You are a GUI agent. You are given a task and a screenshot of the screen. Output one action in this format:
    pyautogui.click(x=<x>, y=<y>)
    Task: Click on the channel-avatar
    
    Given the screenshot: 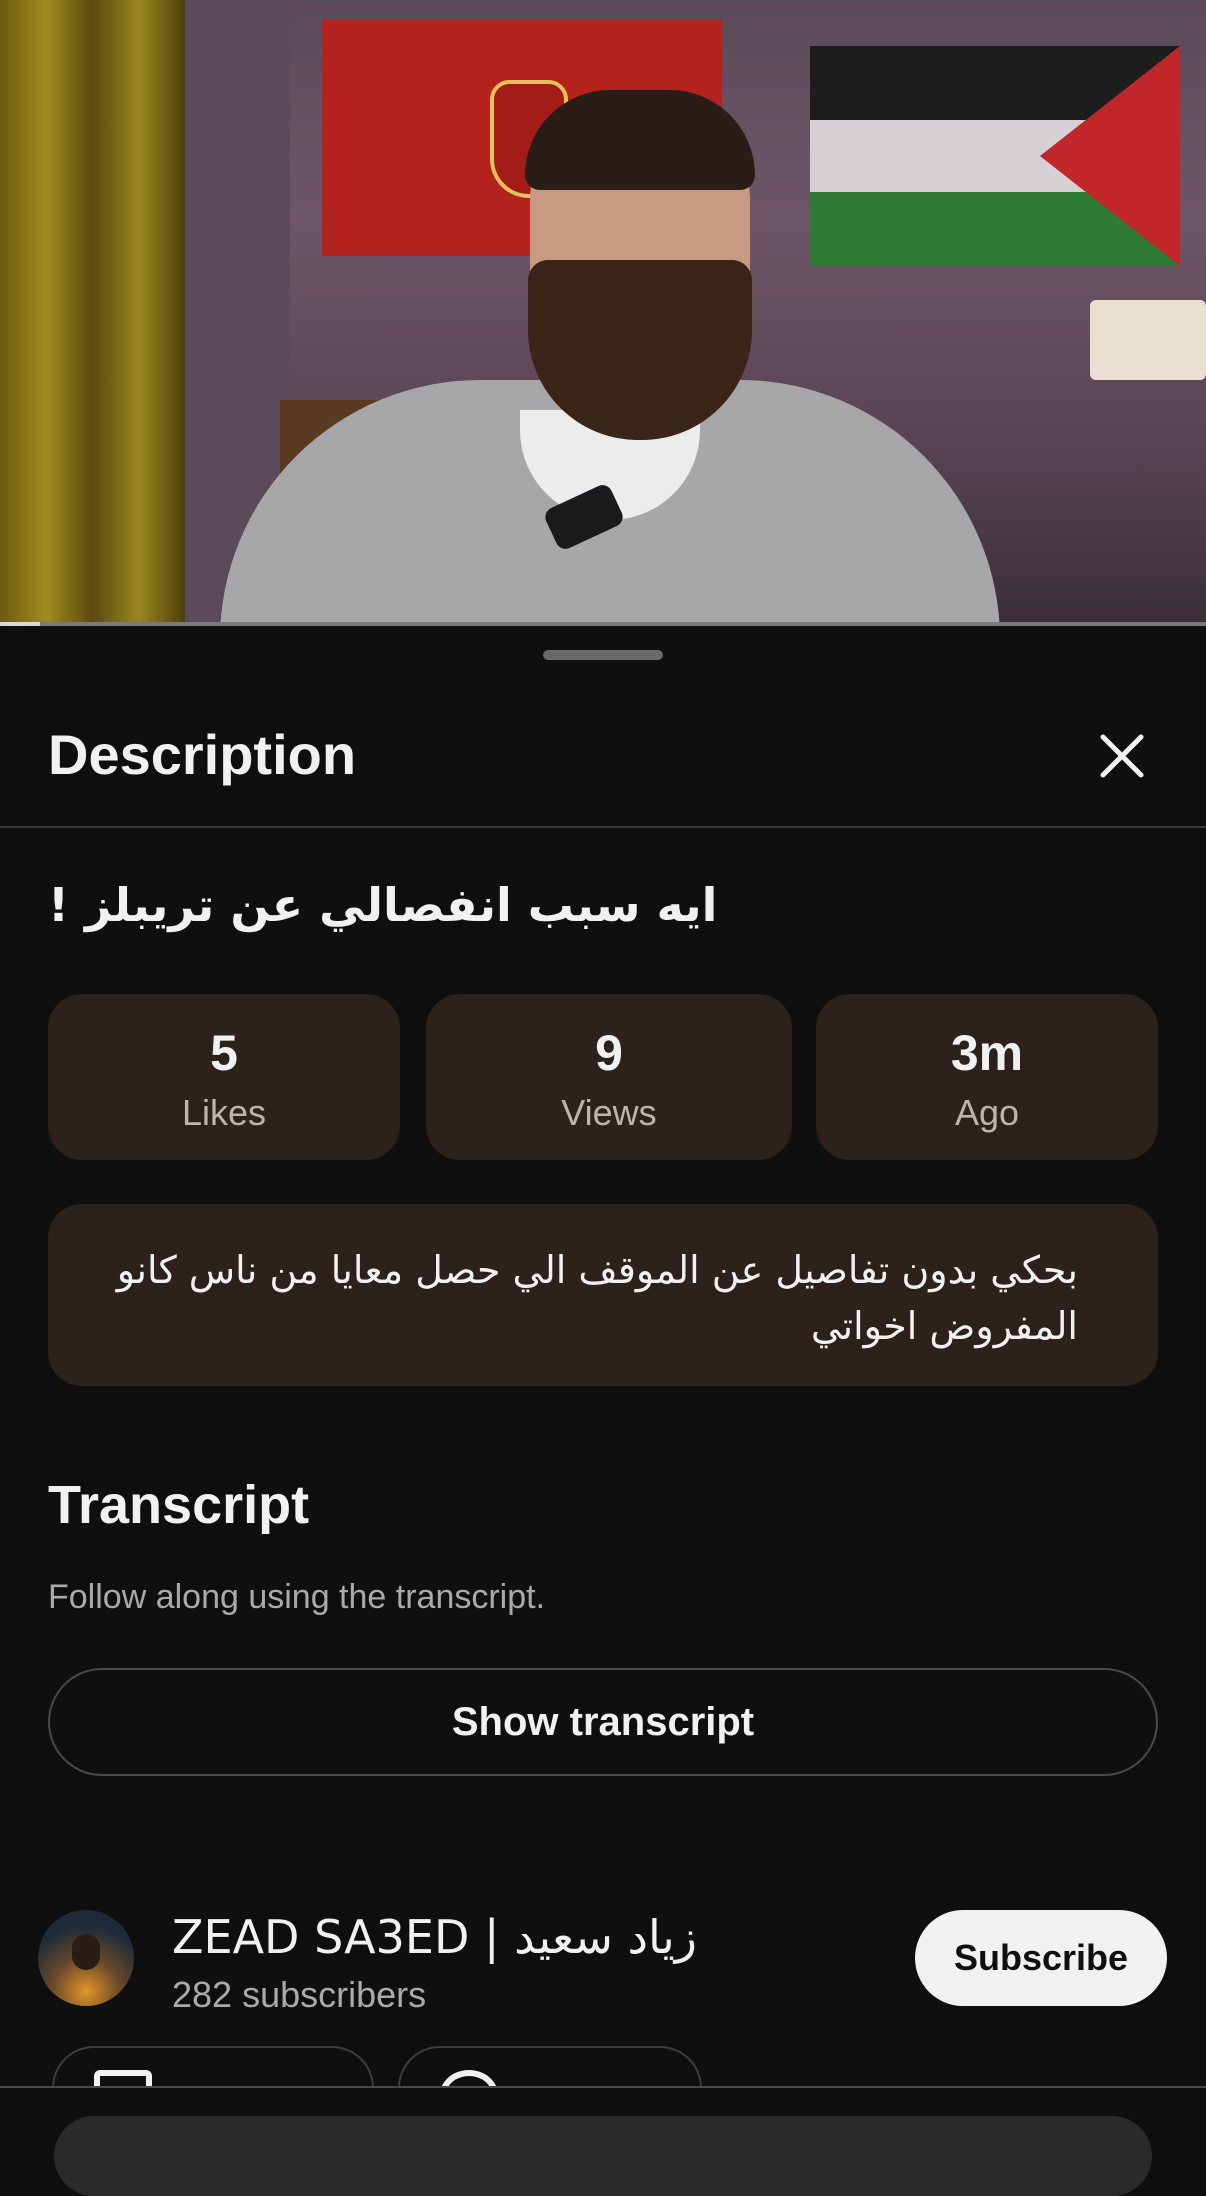 What is the action you would take?
    pyautogui.click(x=86, y=1958)
    